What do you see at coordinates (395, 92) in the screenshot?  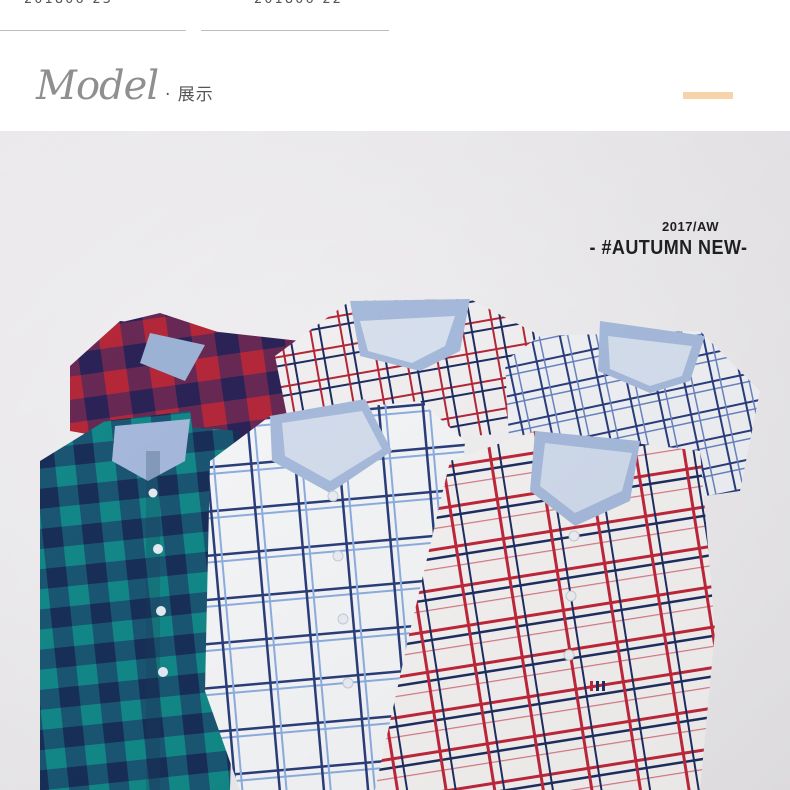 I see `section-heading: Model · 展示` at bounding box center [395, 92].